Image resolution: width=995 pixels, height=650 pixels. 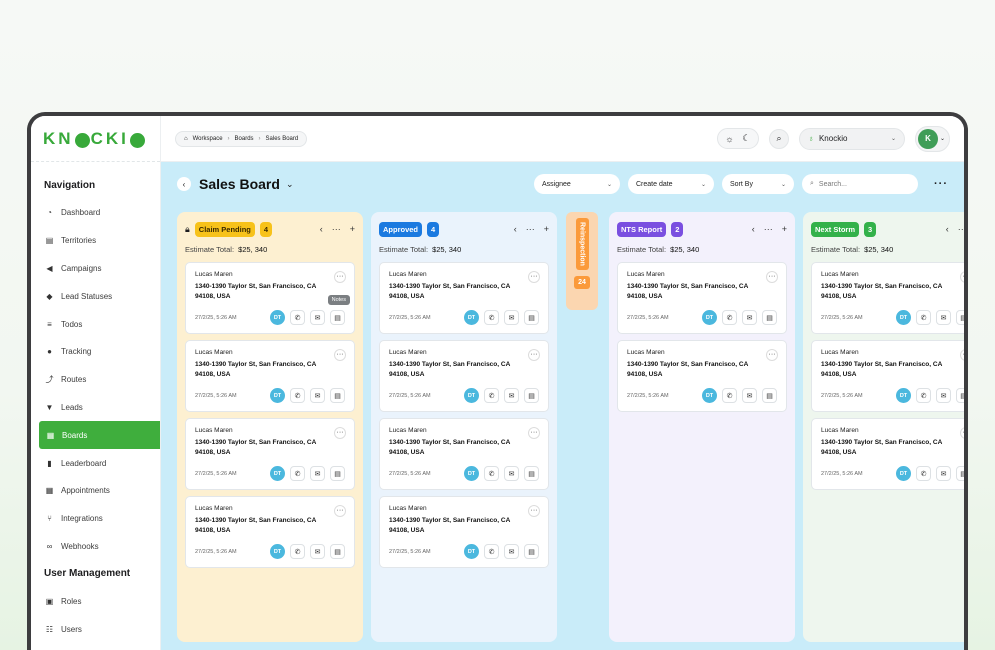 What do you see at coordinates (95, 547) in the screenshot?
I see `sidebar-item-webhooks: ∞ Webhooks` at bounding box center [95, 547].